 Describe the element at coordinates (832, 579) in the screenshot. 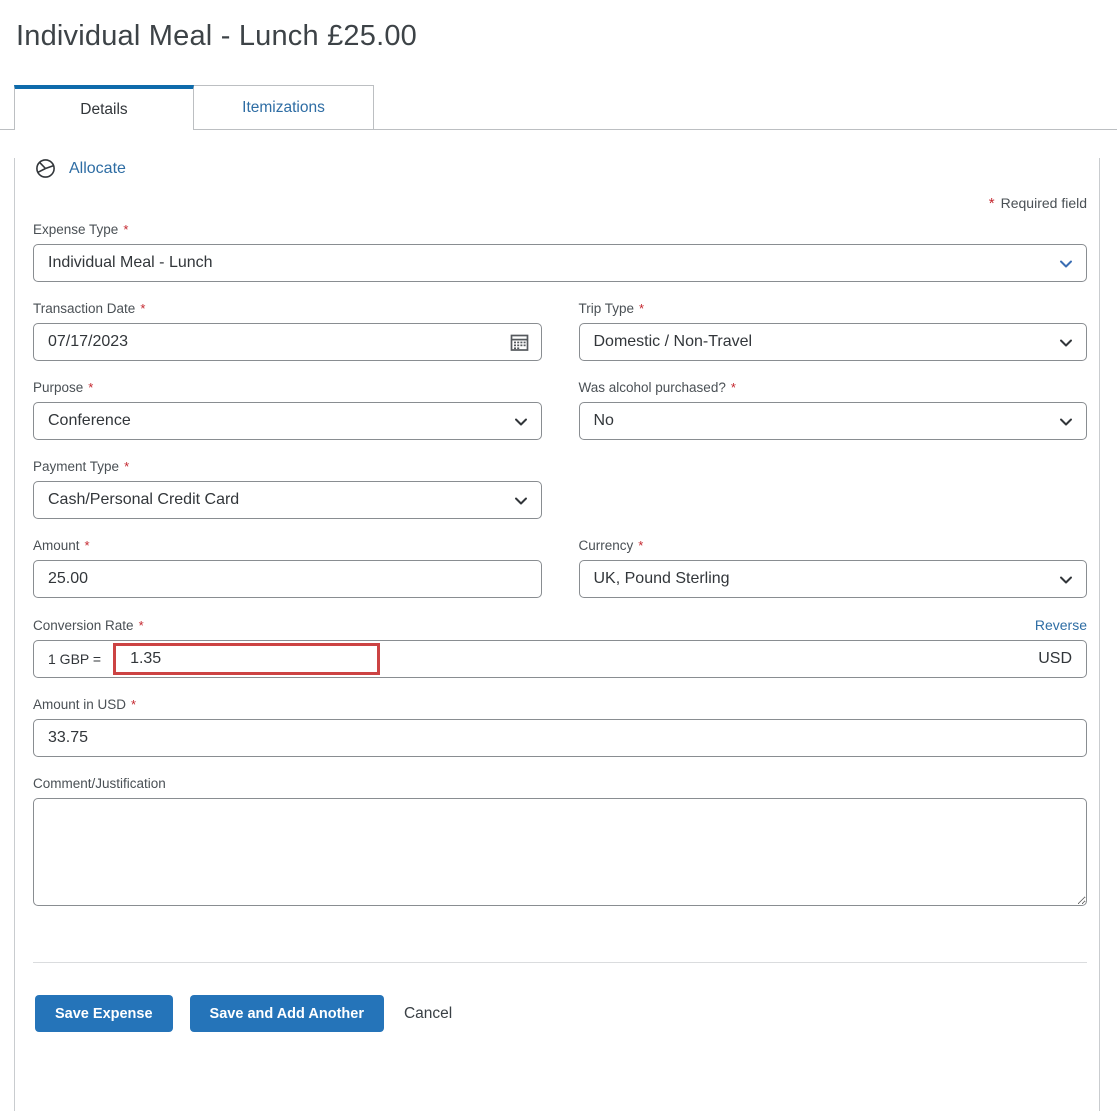

I see `currency-select: UK, Pound Sterling` at that location.